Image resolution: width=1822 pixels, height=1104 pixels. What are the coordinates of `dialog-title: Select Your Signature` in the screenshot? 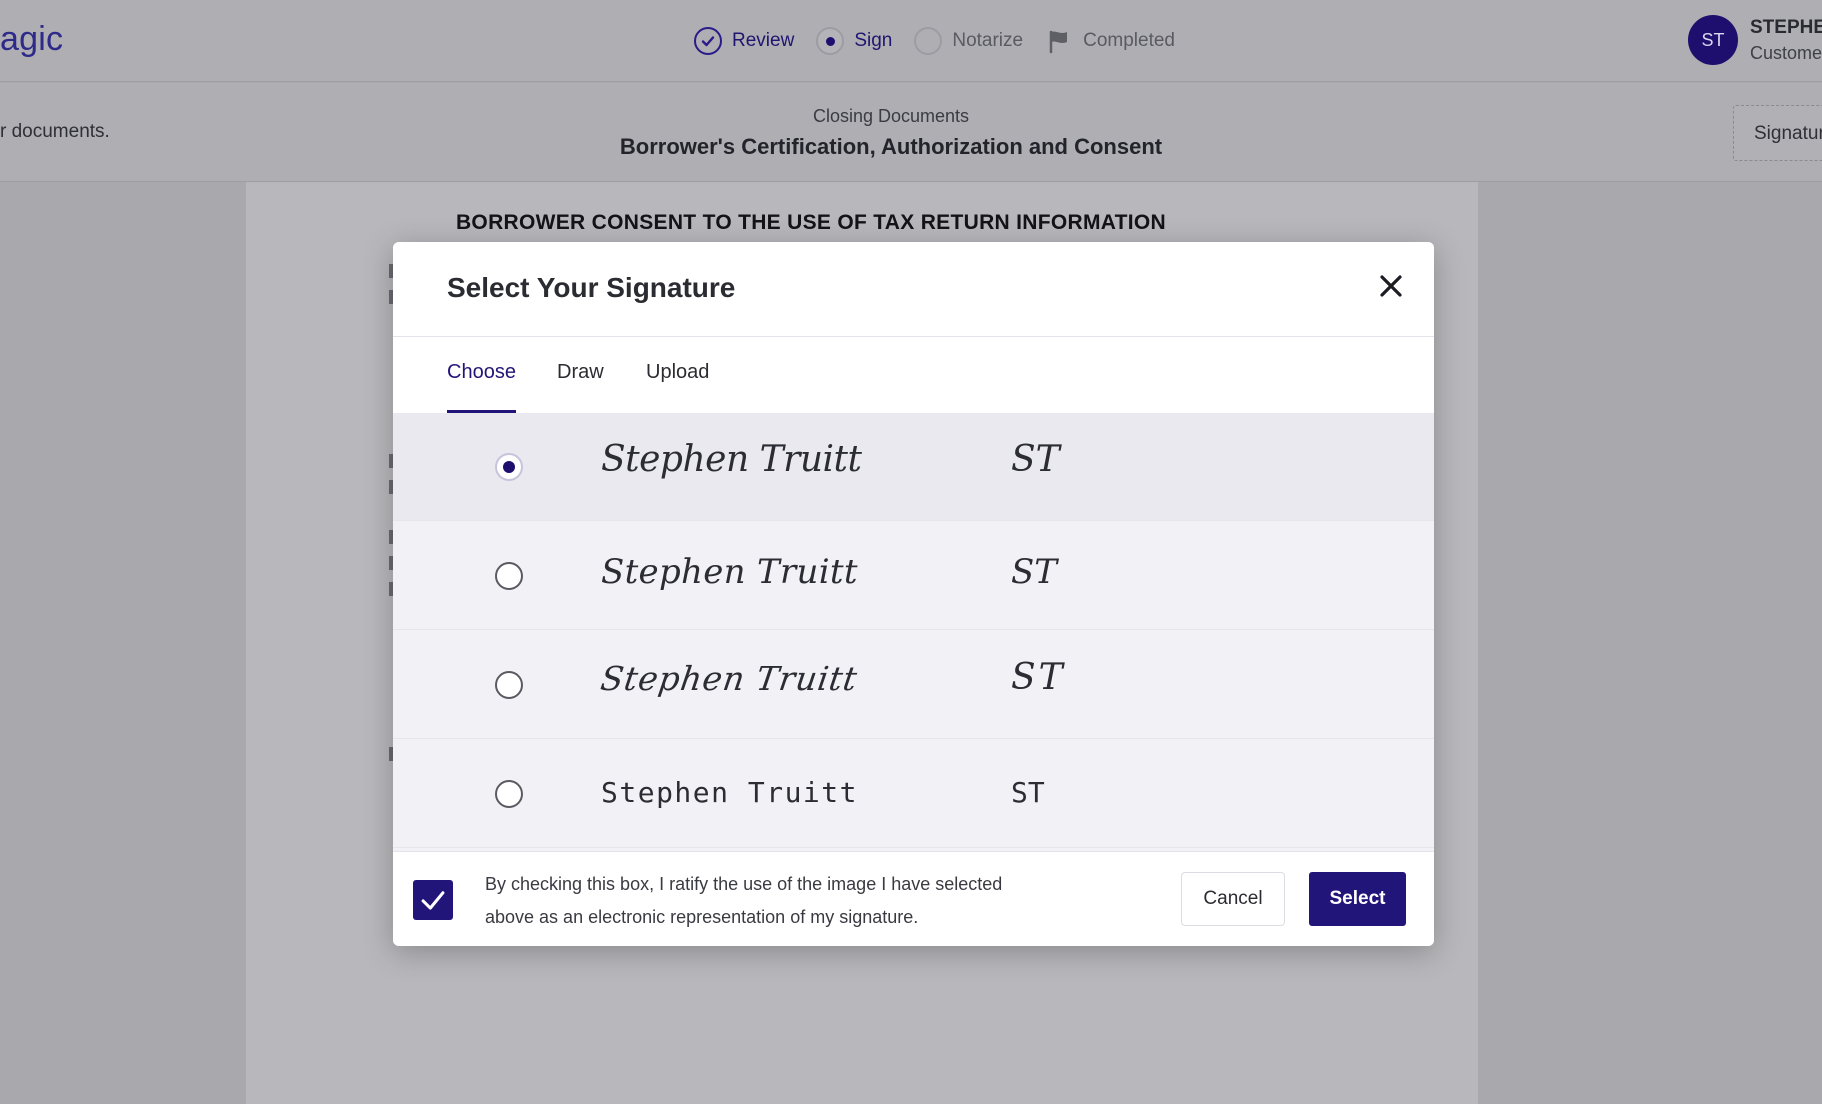 It's located at (591, 287).